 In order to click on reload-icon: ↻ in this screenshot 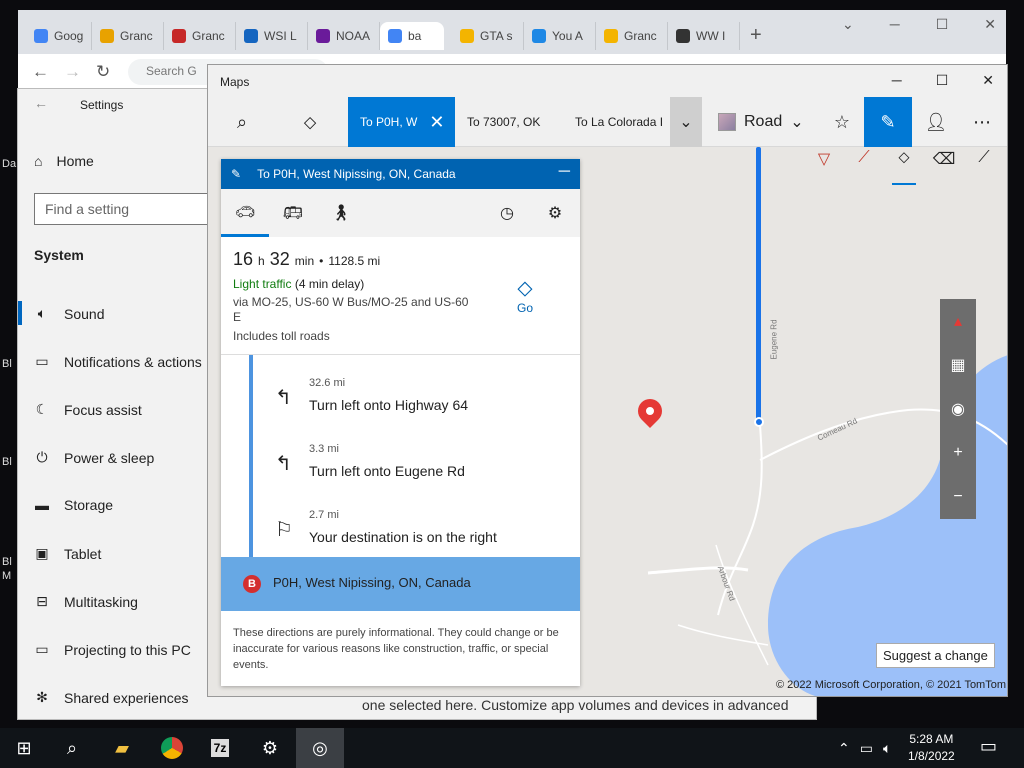, I will do `click(103, 72)`.